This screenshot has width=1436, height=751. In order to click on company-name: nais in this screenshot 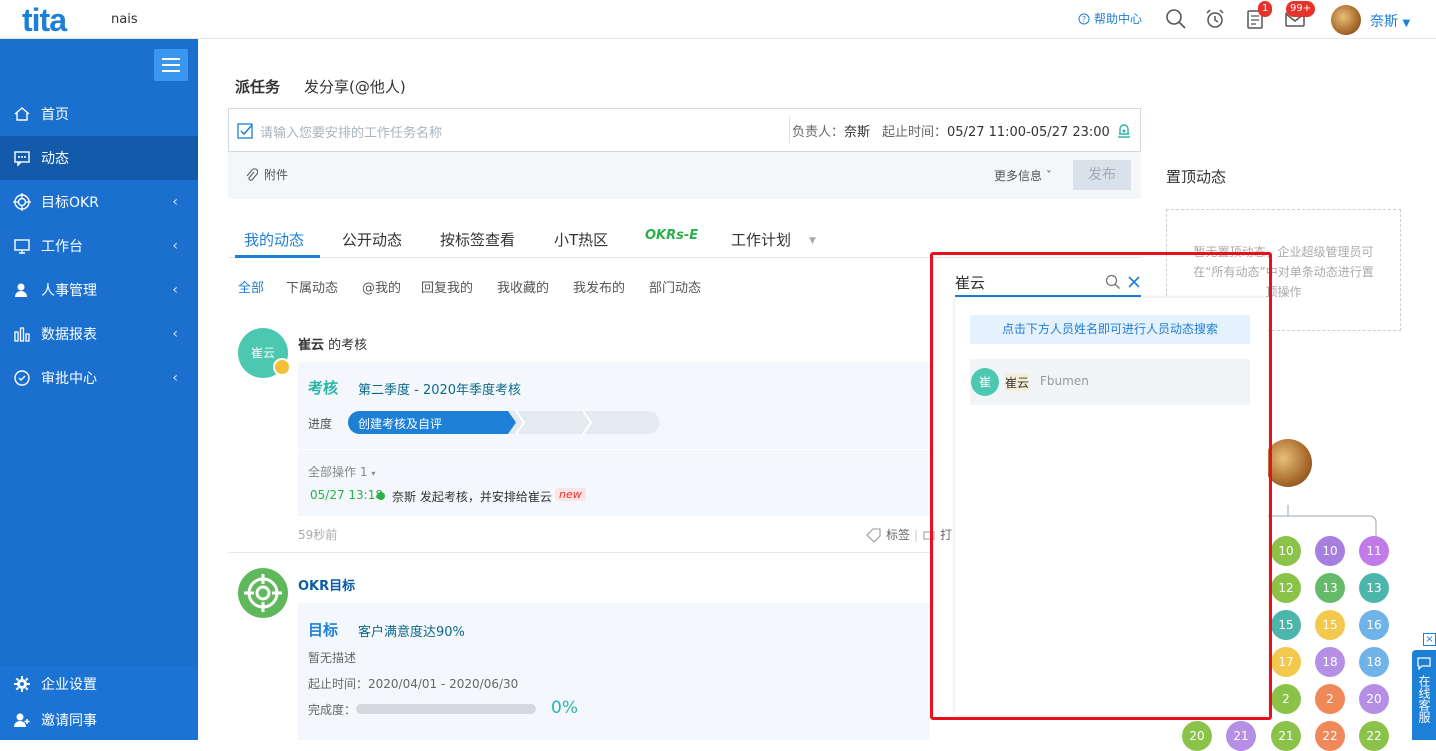, I will do `click(124, 19)`.